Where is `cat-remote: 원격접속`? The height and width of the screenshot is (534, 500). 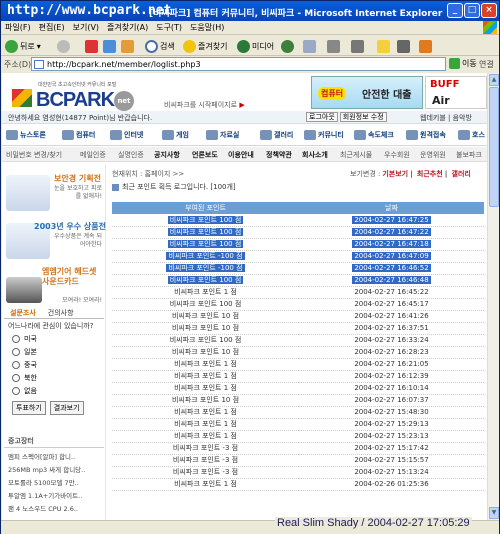 cat-remote: 원격접속 is located at coordinates (426, 135).